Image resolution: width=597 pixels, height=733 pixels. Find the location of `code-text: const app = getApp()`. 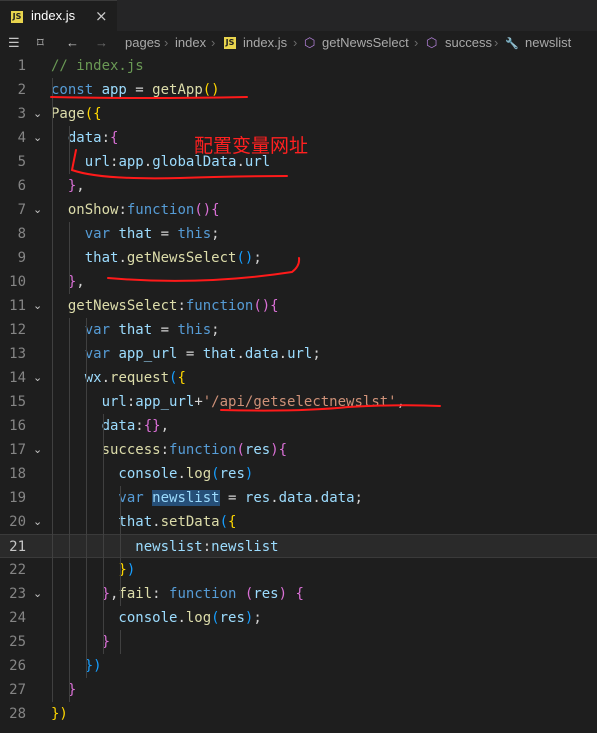

code-text: const app = getApp() is located at coordinates (135, 90).